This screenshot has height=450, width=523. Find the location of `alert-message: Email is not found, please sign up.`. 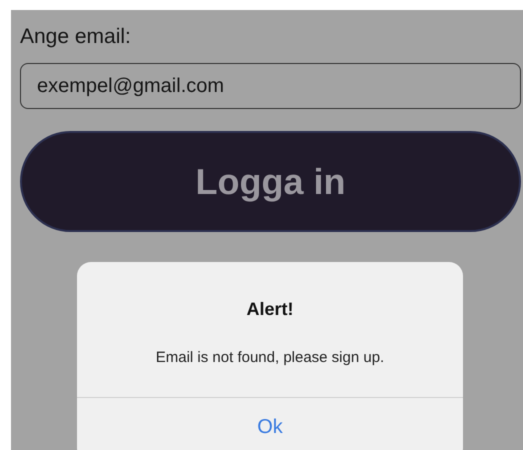

alert-message: Email is not found, please sign up. is located at coordinates (270, 358).